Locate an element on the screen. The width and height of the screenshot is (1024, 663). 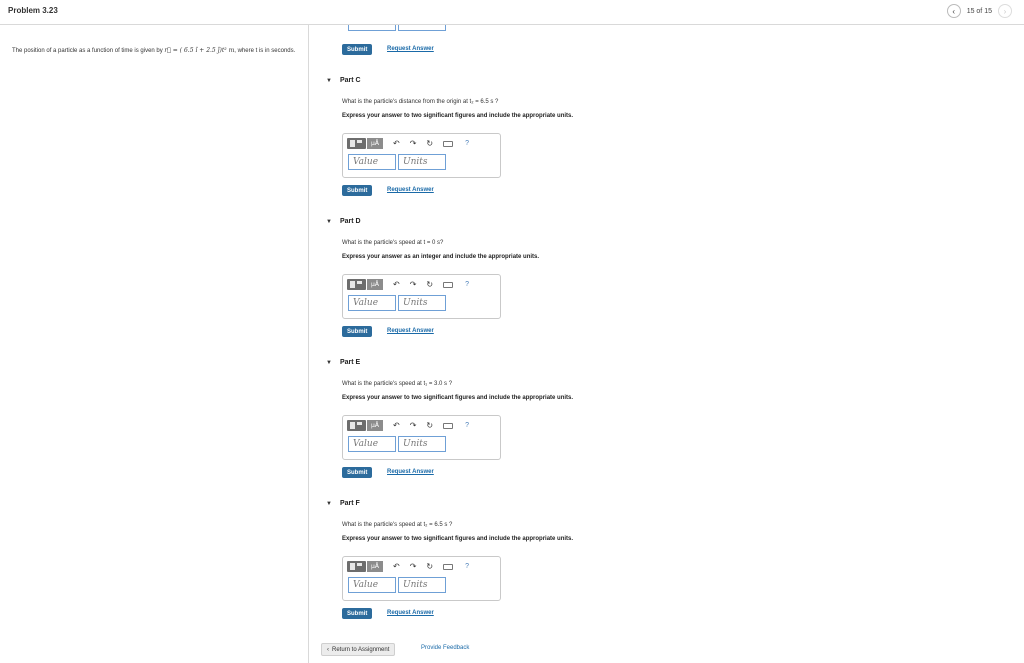
request-answer-link-part-b: Request Answer is located at coordinates (410, 49).